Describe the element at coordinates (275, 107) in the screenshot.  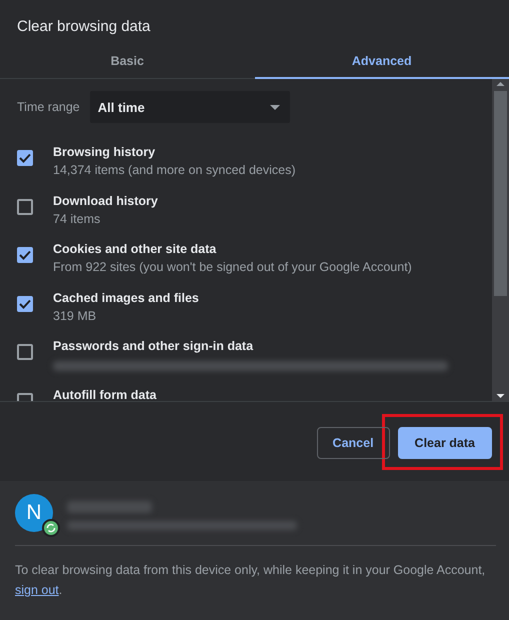
I see `caret-icon` at that location.